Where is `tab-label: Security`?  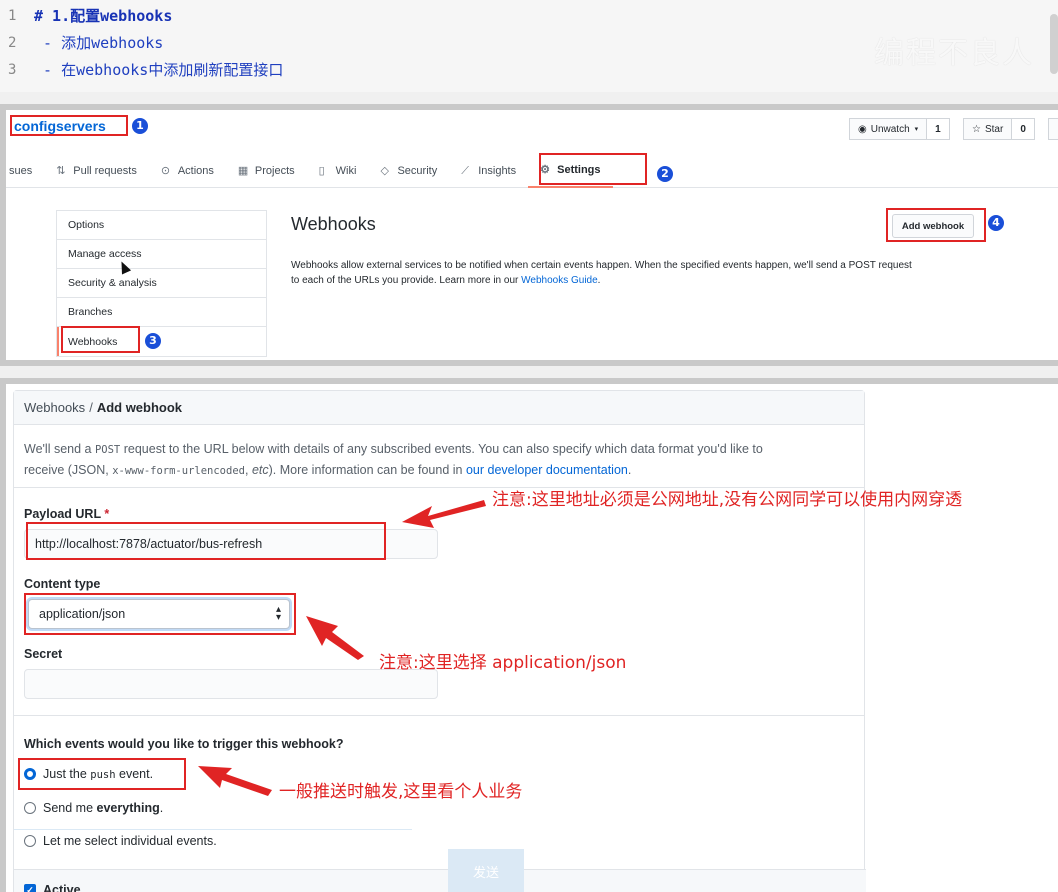 tab-label: Security is located at coordinates (417, 170).